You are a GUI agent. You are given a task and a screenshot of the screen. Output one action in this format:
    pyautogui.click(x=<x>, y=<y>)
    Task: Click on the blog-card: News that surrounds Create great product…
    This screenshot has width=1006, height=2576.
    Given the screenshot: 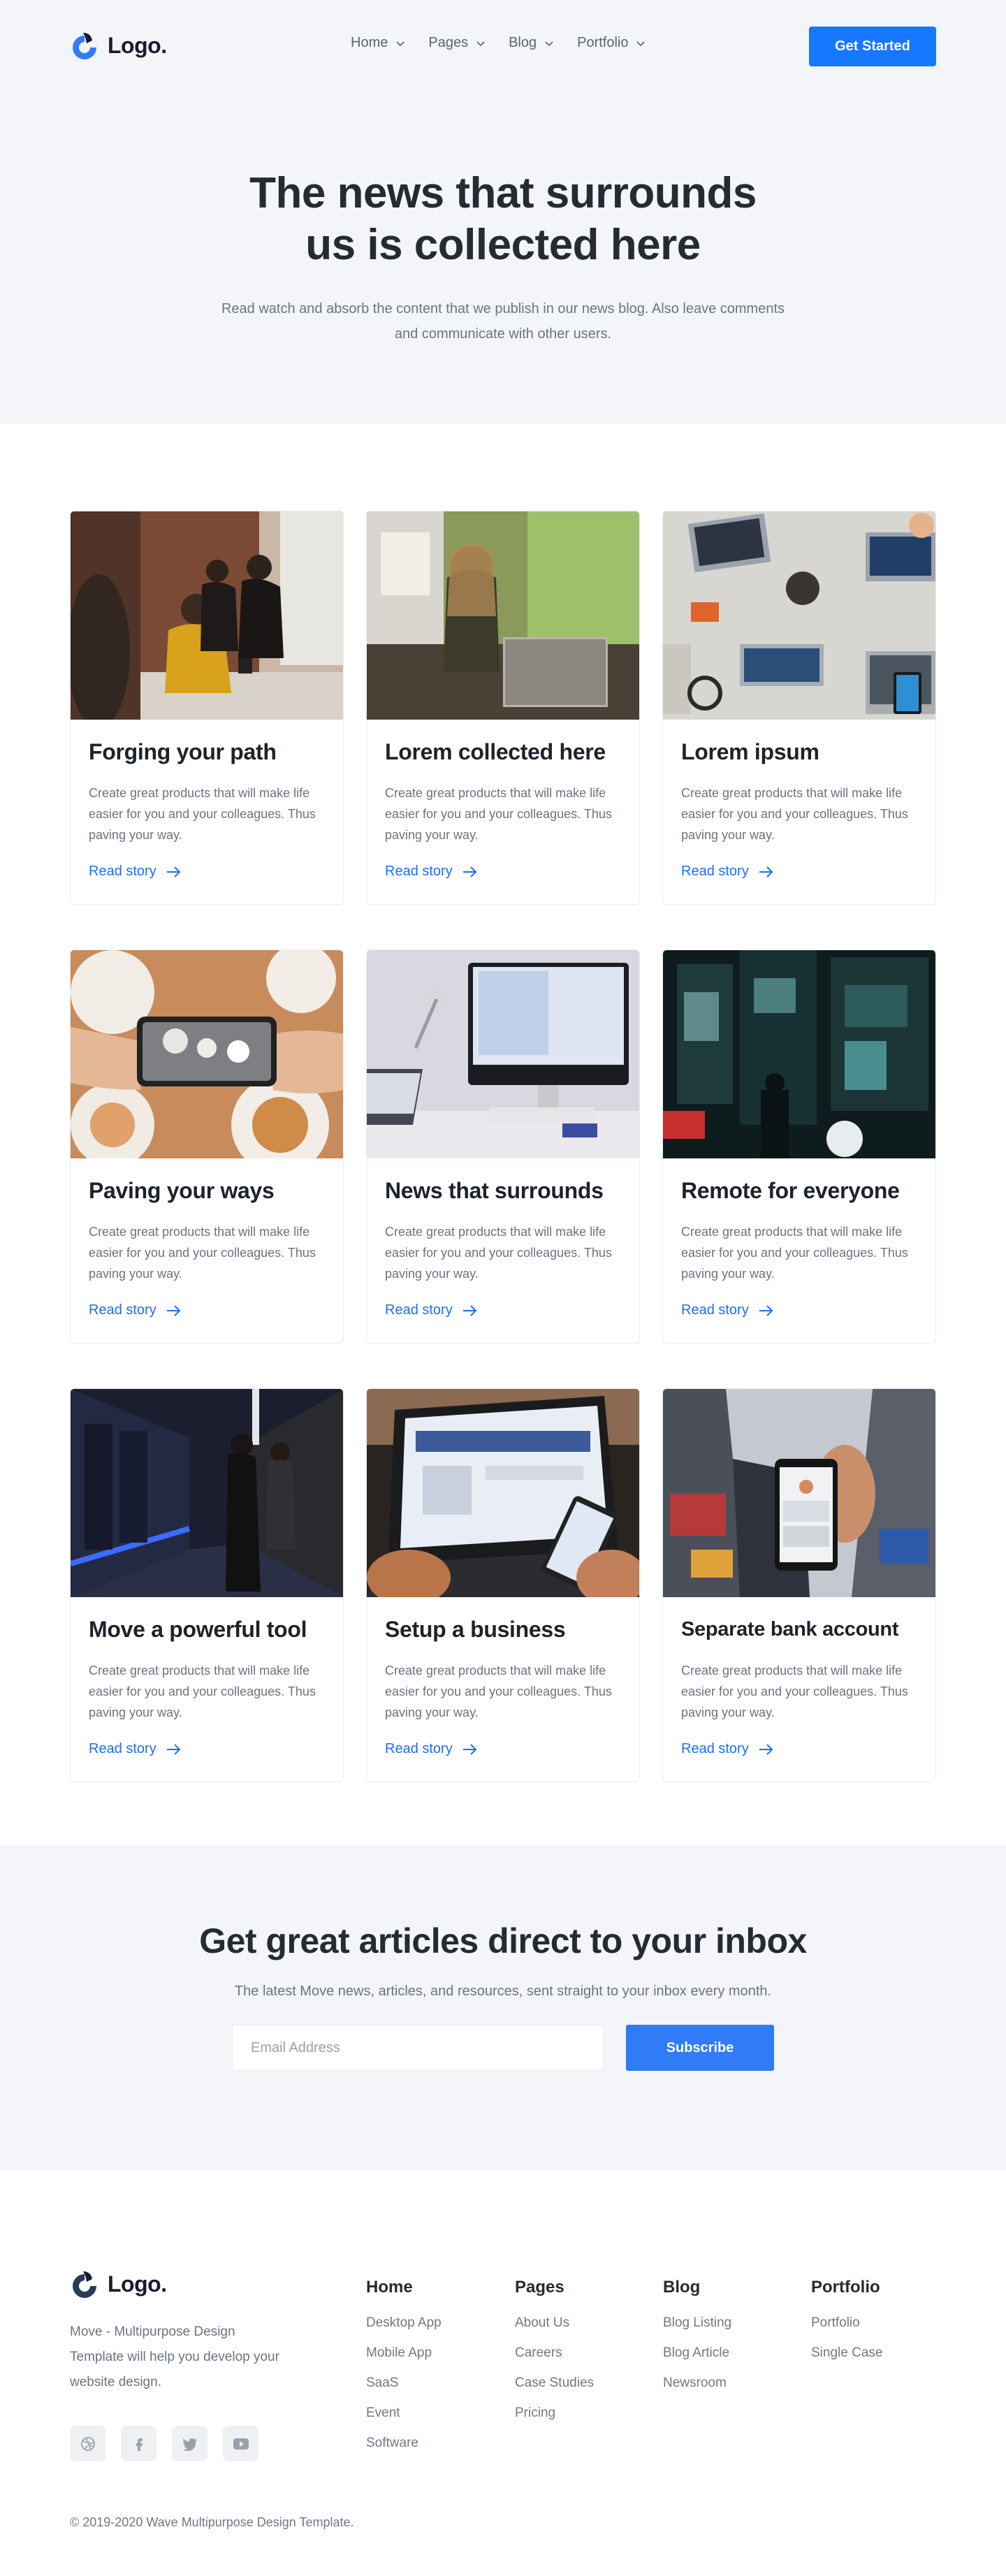 What is the action you would take?
    pyautogui.click(x=503, y=1146)
    